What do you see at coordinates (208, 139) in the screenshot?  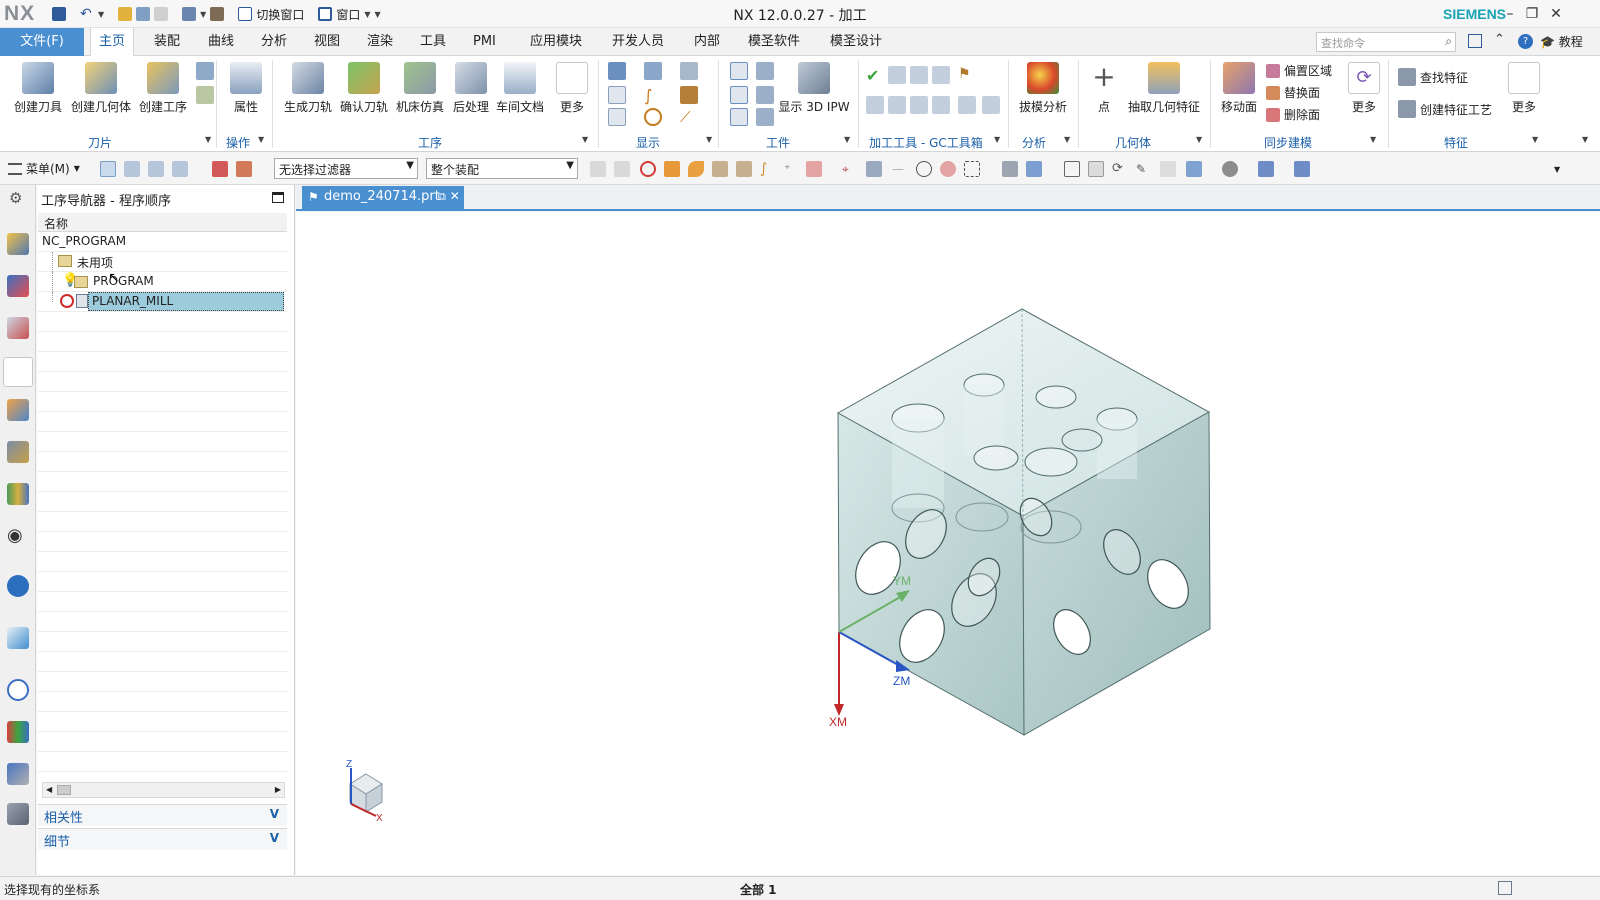 I see `group-tool-dropdown-icon: ▼` at bounding box center [208, 139].